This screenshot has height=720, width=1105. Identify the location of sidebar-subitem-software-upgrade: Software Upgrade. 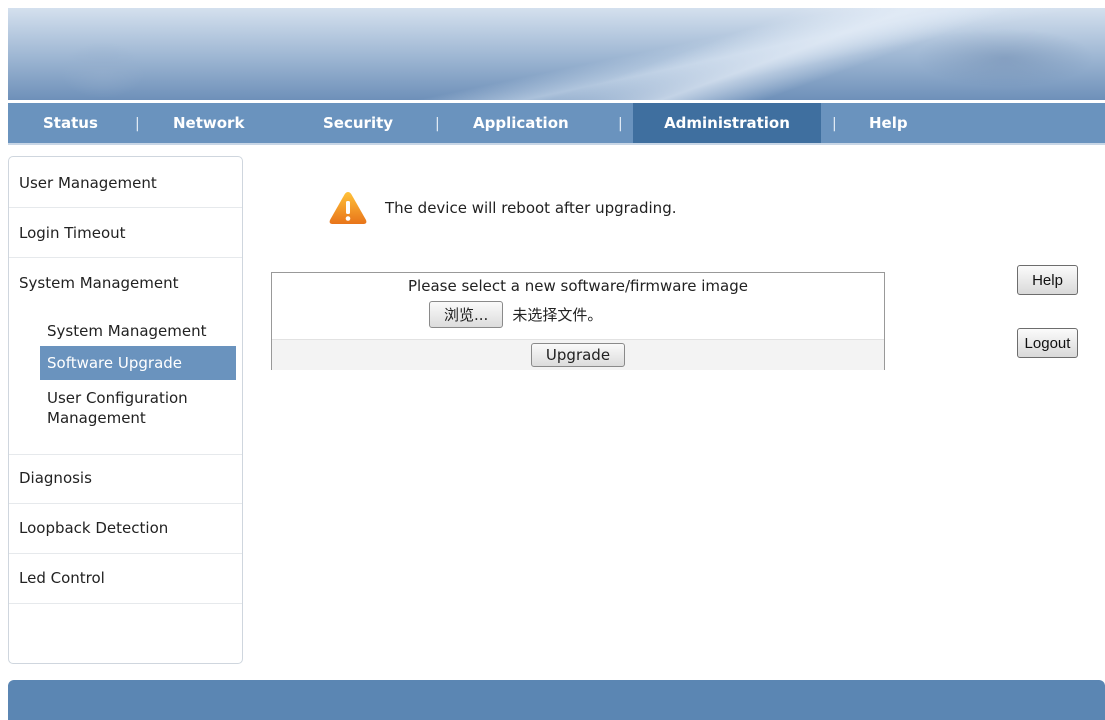
(138, 363).